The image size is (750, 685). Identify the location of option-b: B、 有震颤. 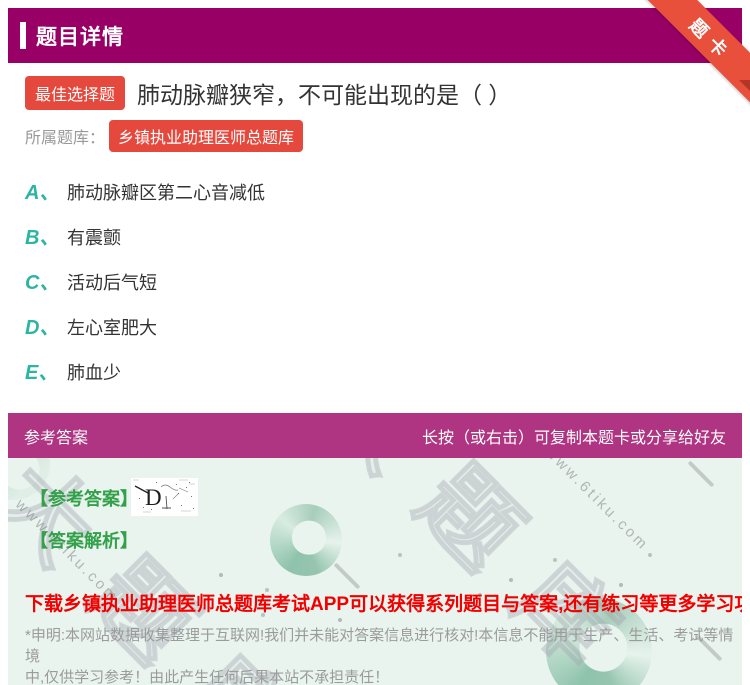
(73, 235).